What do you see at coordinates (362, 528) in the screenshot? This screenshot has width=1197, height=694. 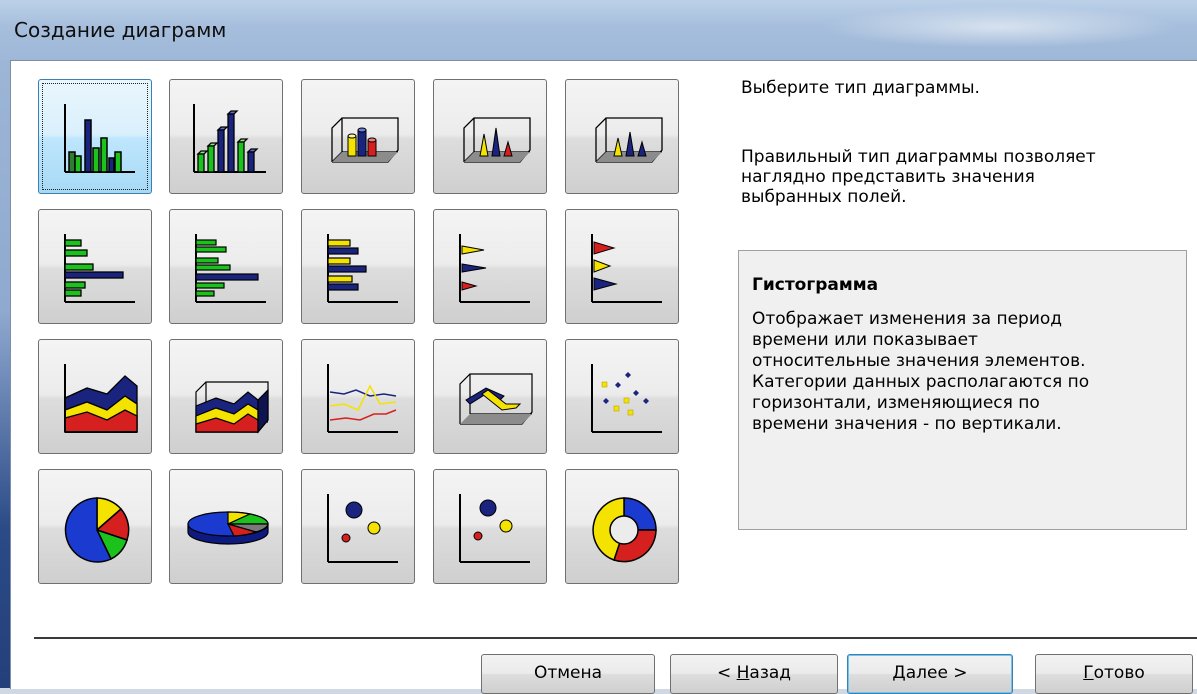 I see `bubble-icon` at bounding box center [362, 528].